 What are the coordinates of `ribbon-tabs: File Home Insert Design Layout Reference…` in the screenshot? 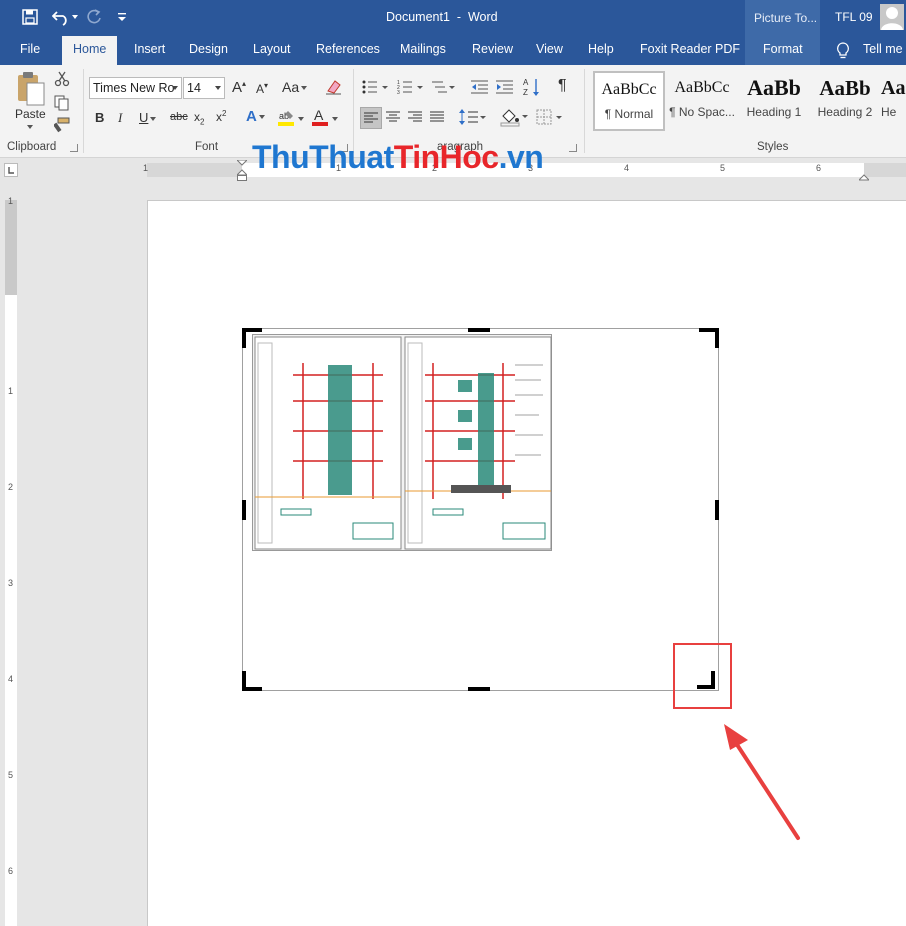 It's located at (453, 50).